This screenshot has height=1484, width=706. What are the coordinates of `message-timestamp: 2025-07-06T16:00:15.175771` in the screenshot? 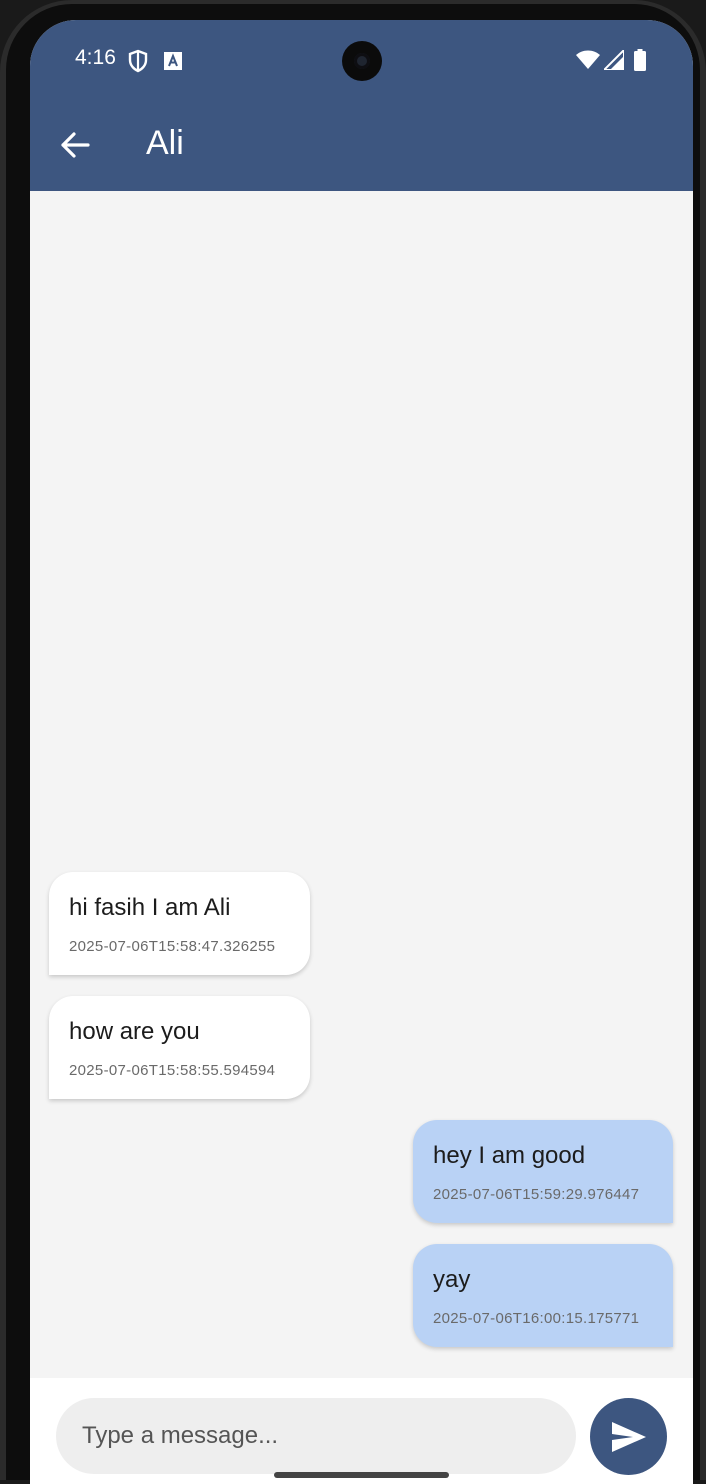 It's located at (536, 1318).